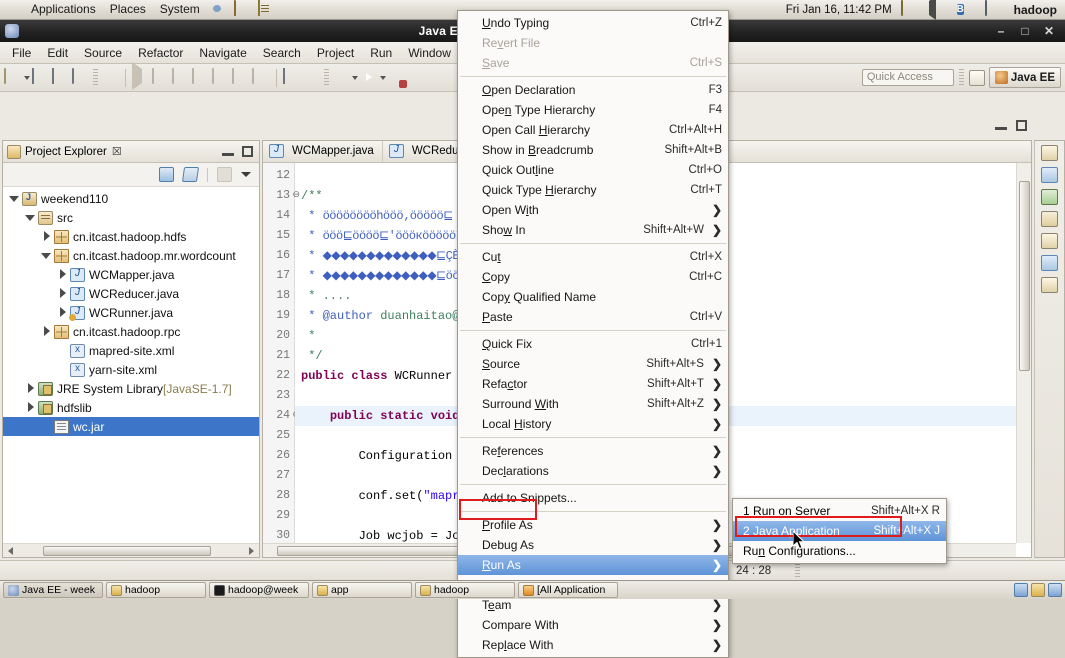 The height and width of the screenshot is (658, 1065). Describe the element at coordinates (259, 590) in the screenshot. I see `taskbar-window-button: hadoop@week` at that location.